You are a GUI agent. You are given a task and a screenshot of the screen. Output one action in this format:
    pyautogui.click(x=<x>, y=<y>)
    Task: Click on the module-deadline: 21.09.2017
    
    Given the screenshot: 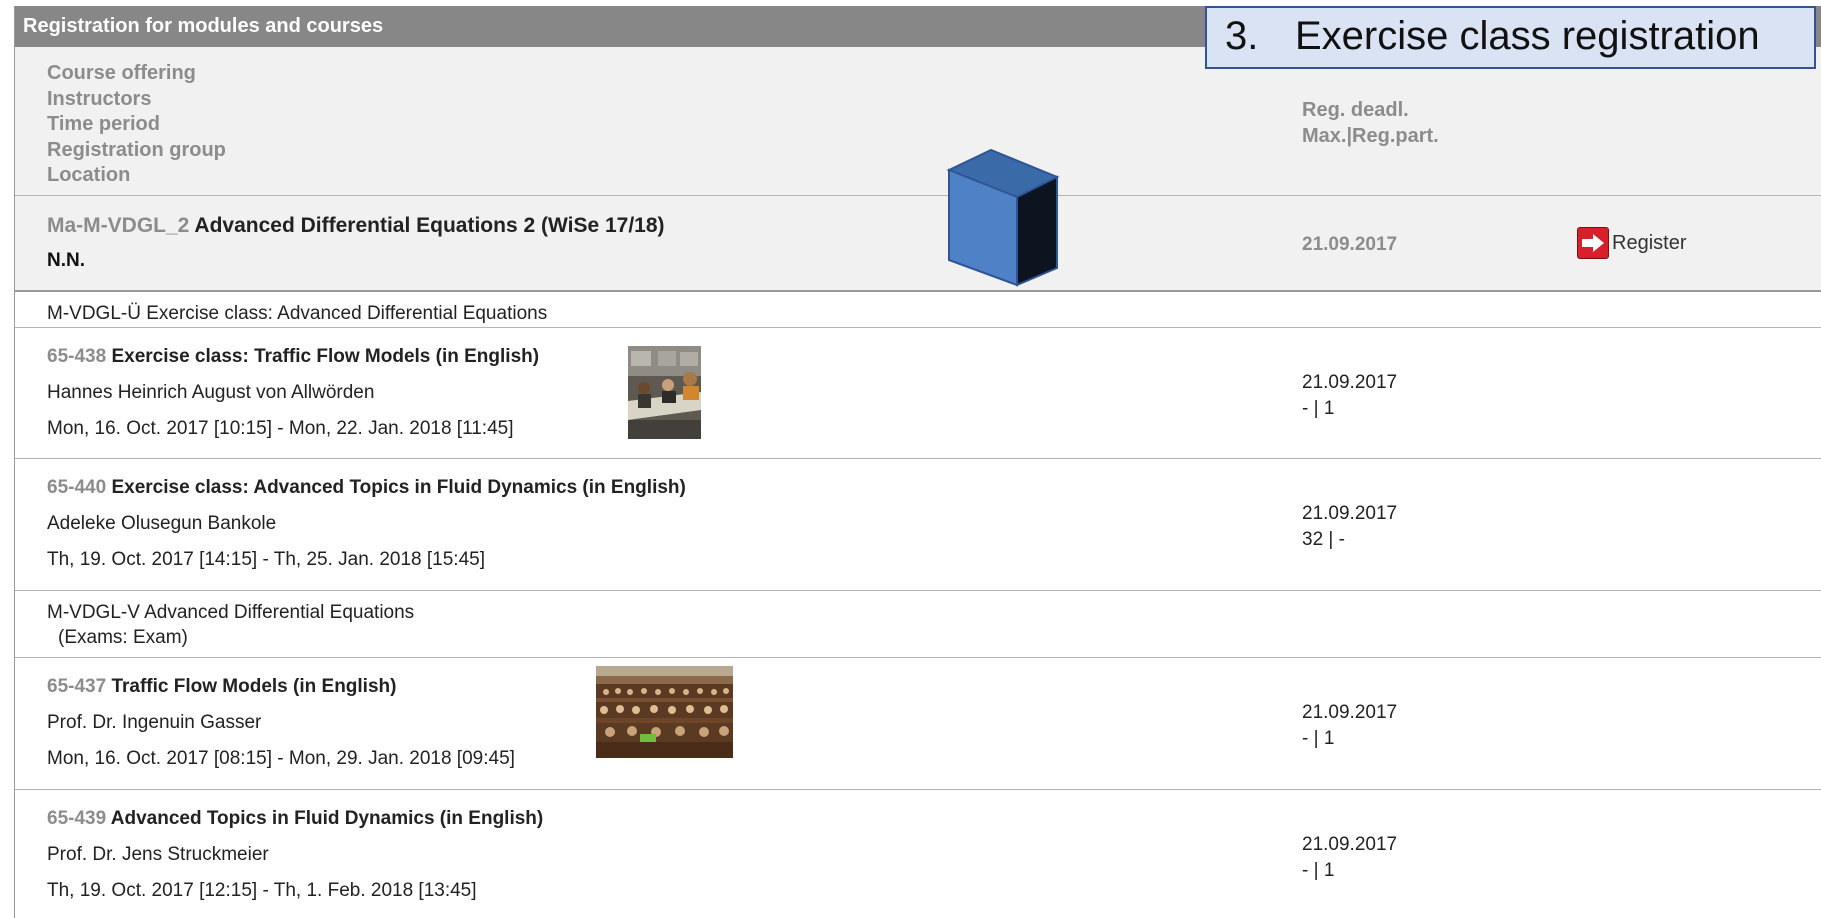 What is the action you would take?
    pyautogui.click(x=1350, y=244)
    